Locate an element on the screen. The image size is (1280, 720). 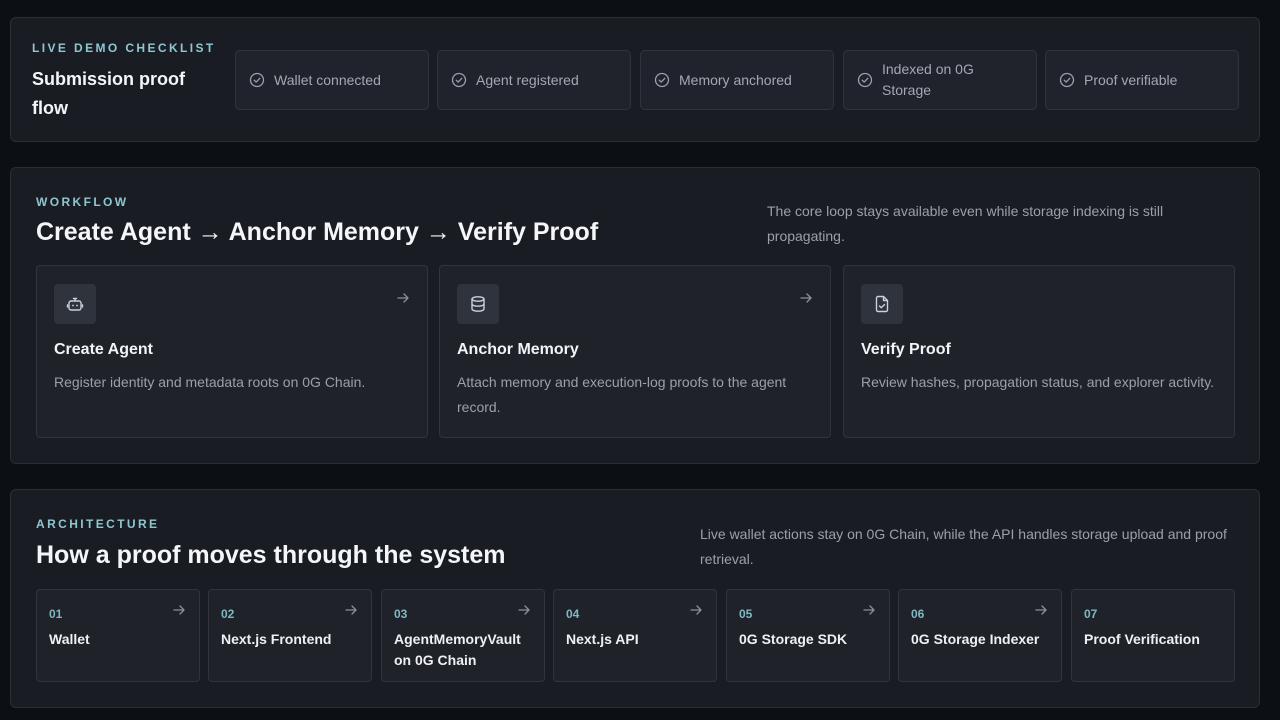
step-label: AgentMemoryVault on 0G Chain is located at coordinates (457, 649).